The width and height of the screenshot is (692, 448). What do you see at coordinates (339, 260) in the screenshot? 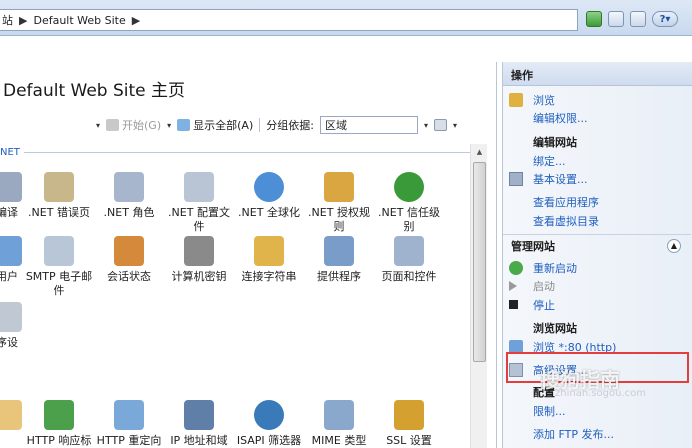
I see `feature-providers: 提供程序` at bounding box center [339, 260].